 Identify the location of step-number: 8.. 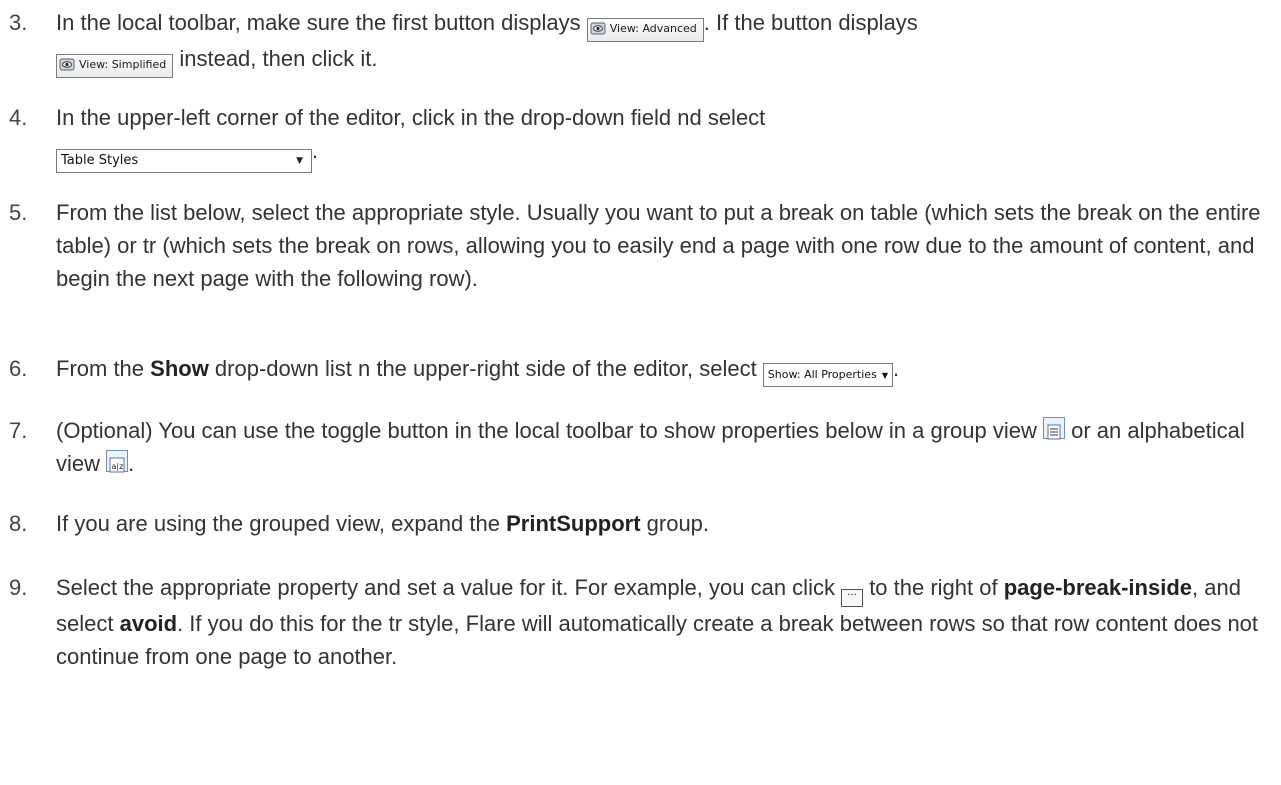
(18, 523).